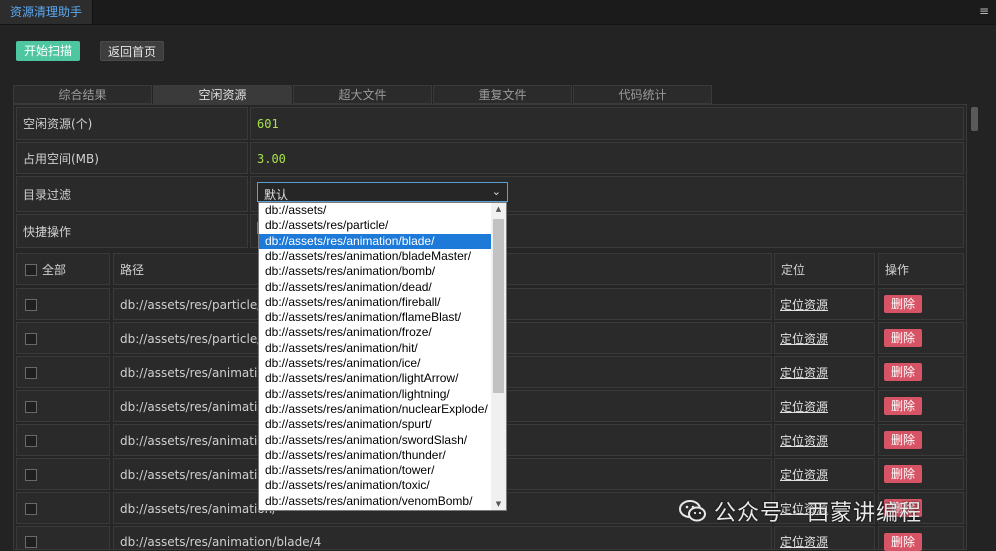 Image resolution: width=996 pixels, height=551 pixels. What do you see at coordinates (31, 270) in the screenshot?
I see `select-all-checkbox` at bounding box center [31, 270].